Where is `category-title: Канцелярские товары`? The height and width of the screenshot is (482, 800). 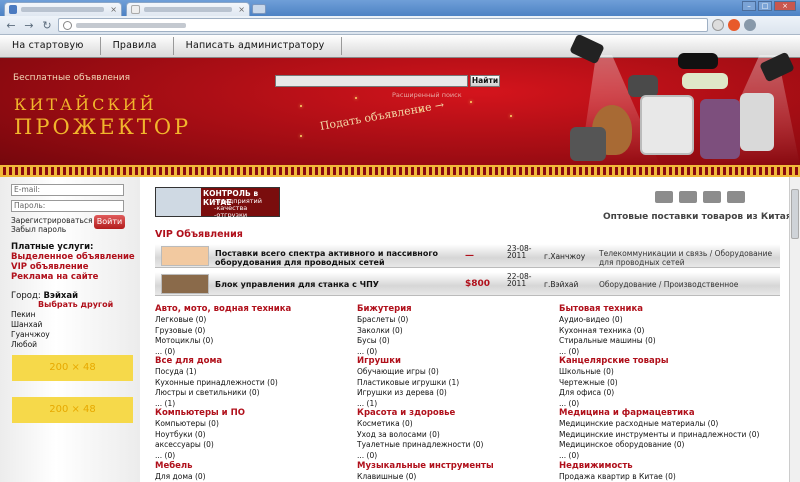 category-title: Канцелярские товары is located at coordinates (659, 361).